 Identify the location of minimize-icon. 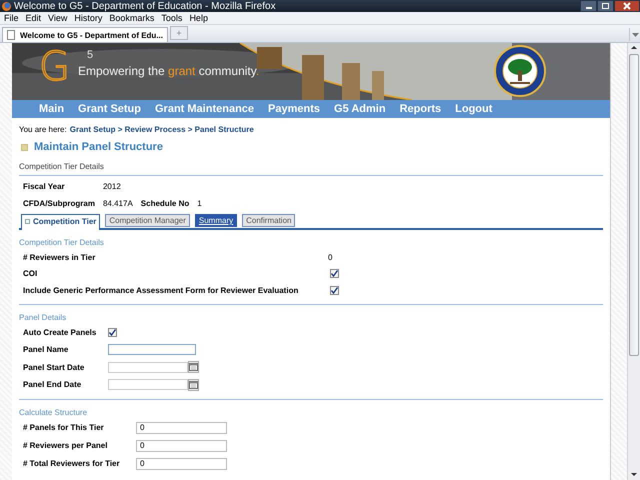
(588, 6).